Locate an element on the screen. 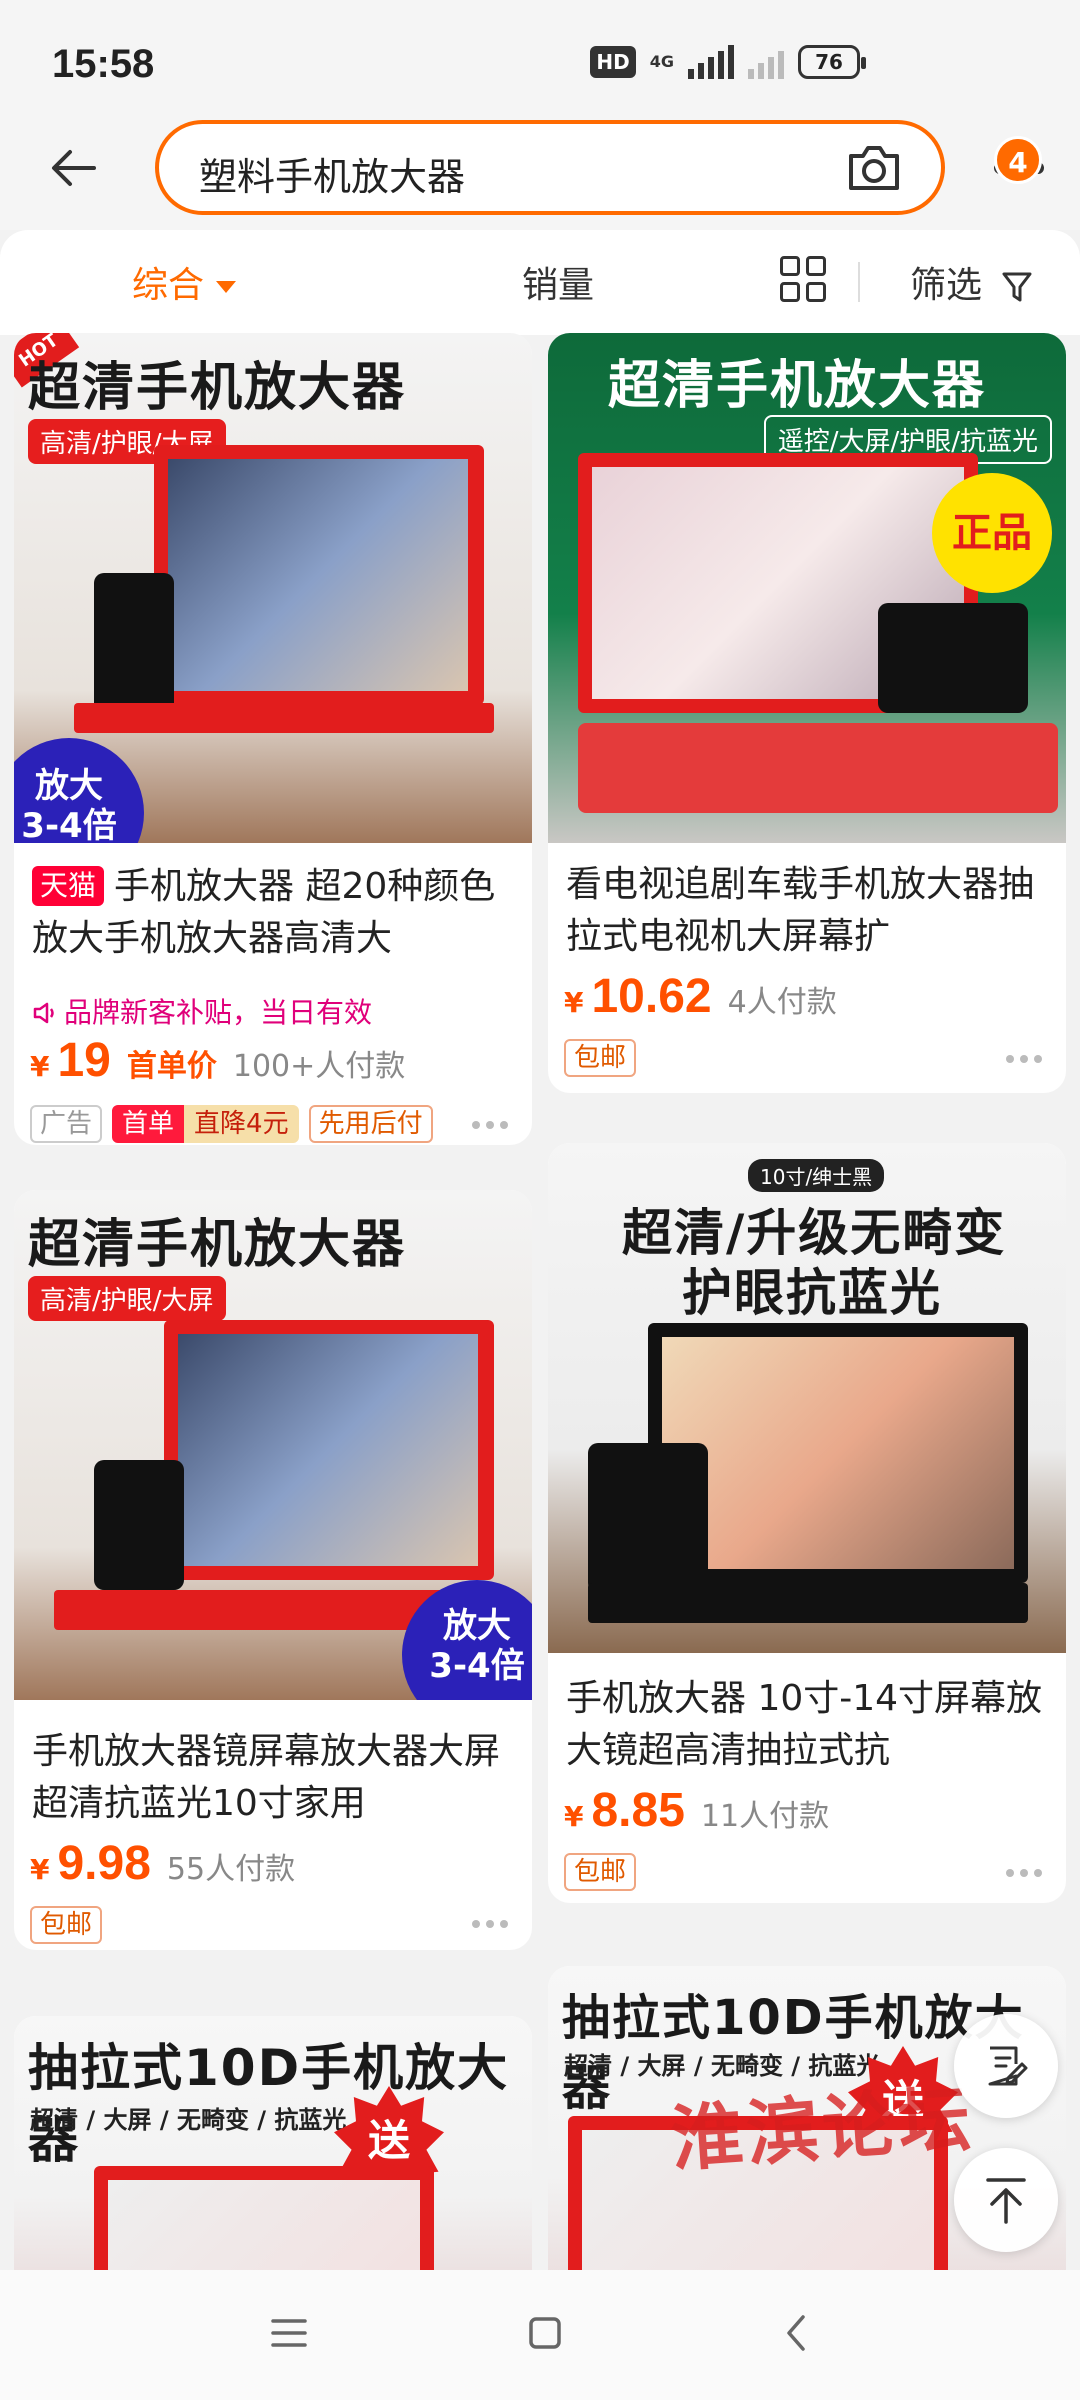  price-row: ¥ 8.85 11人付款 is located at coordinates (697, 1810).